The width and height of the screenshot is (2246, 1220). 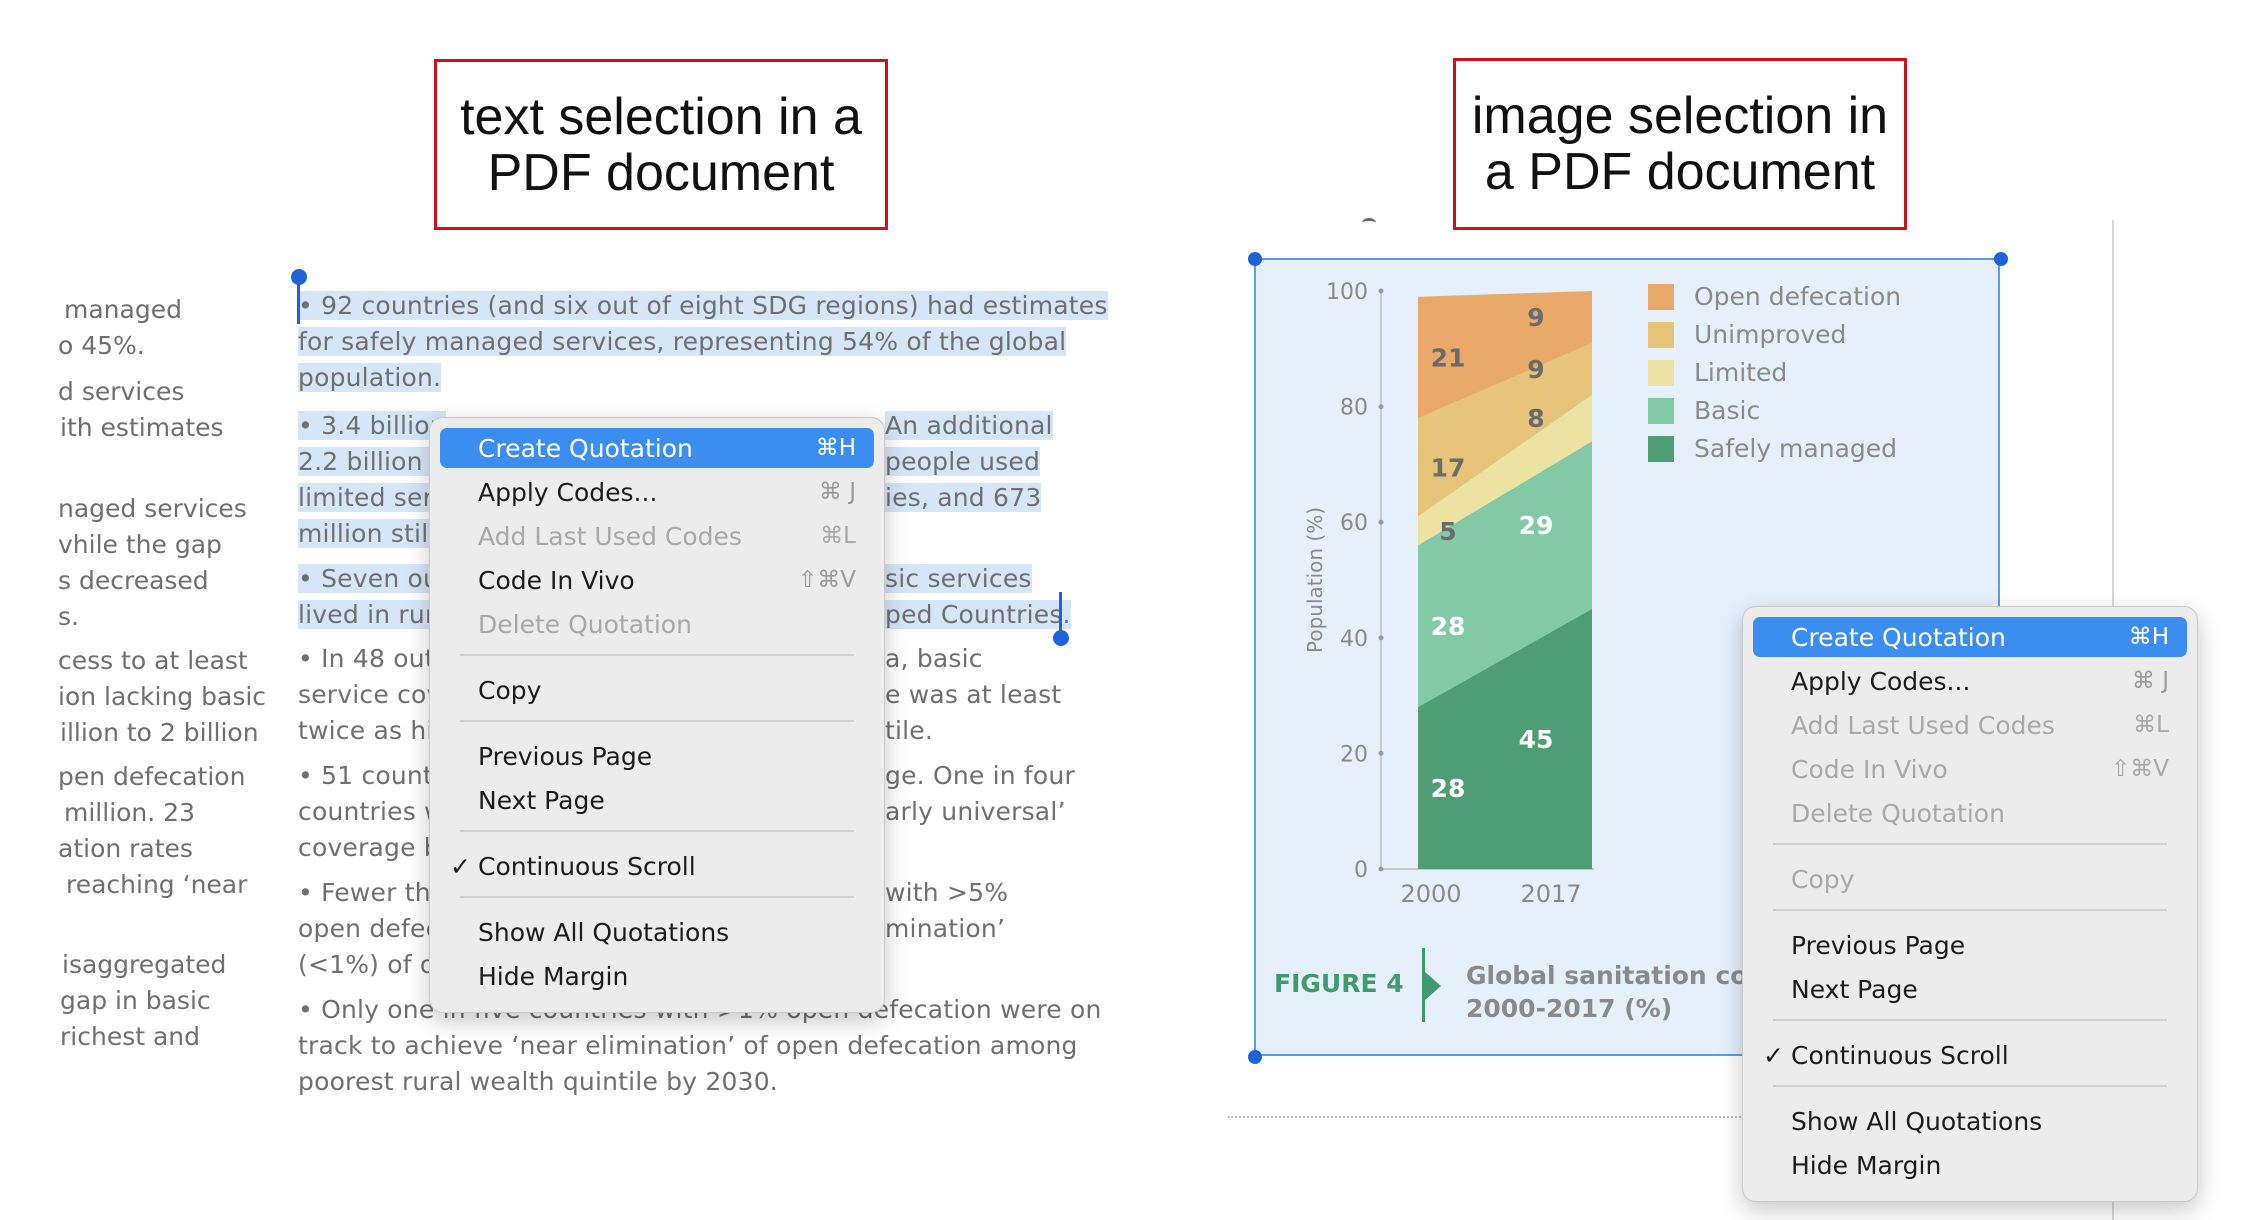 I want to click on pdf-text-line: million still, so click(x=367, y=533).